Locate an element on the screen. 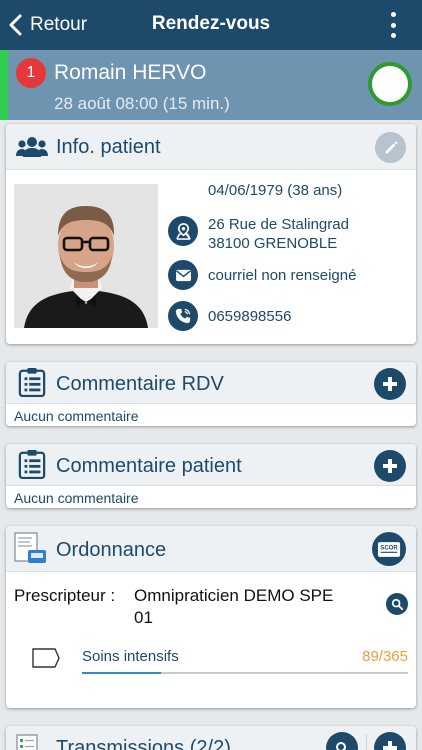 The image size is (422, 750). scor-button: SCOR is located at coordinates (389, 549).